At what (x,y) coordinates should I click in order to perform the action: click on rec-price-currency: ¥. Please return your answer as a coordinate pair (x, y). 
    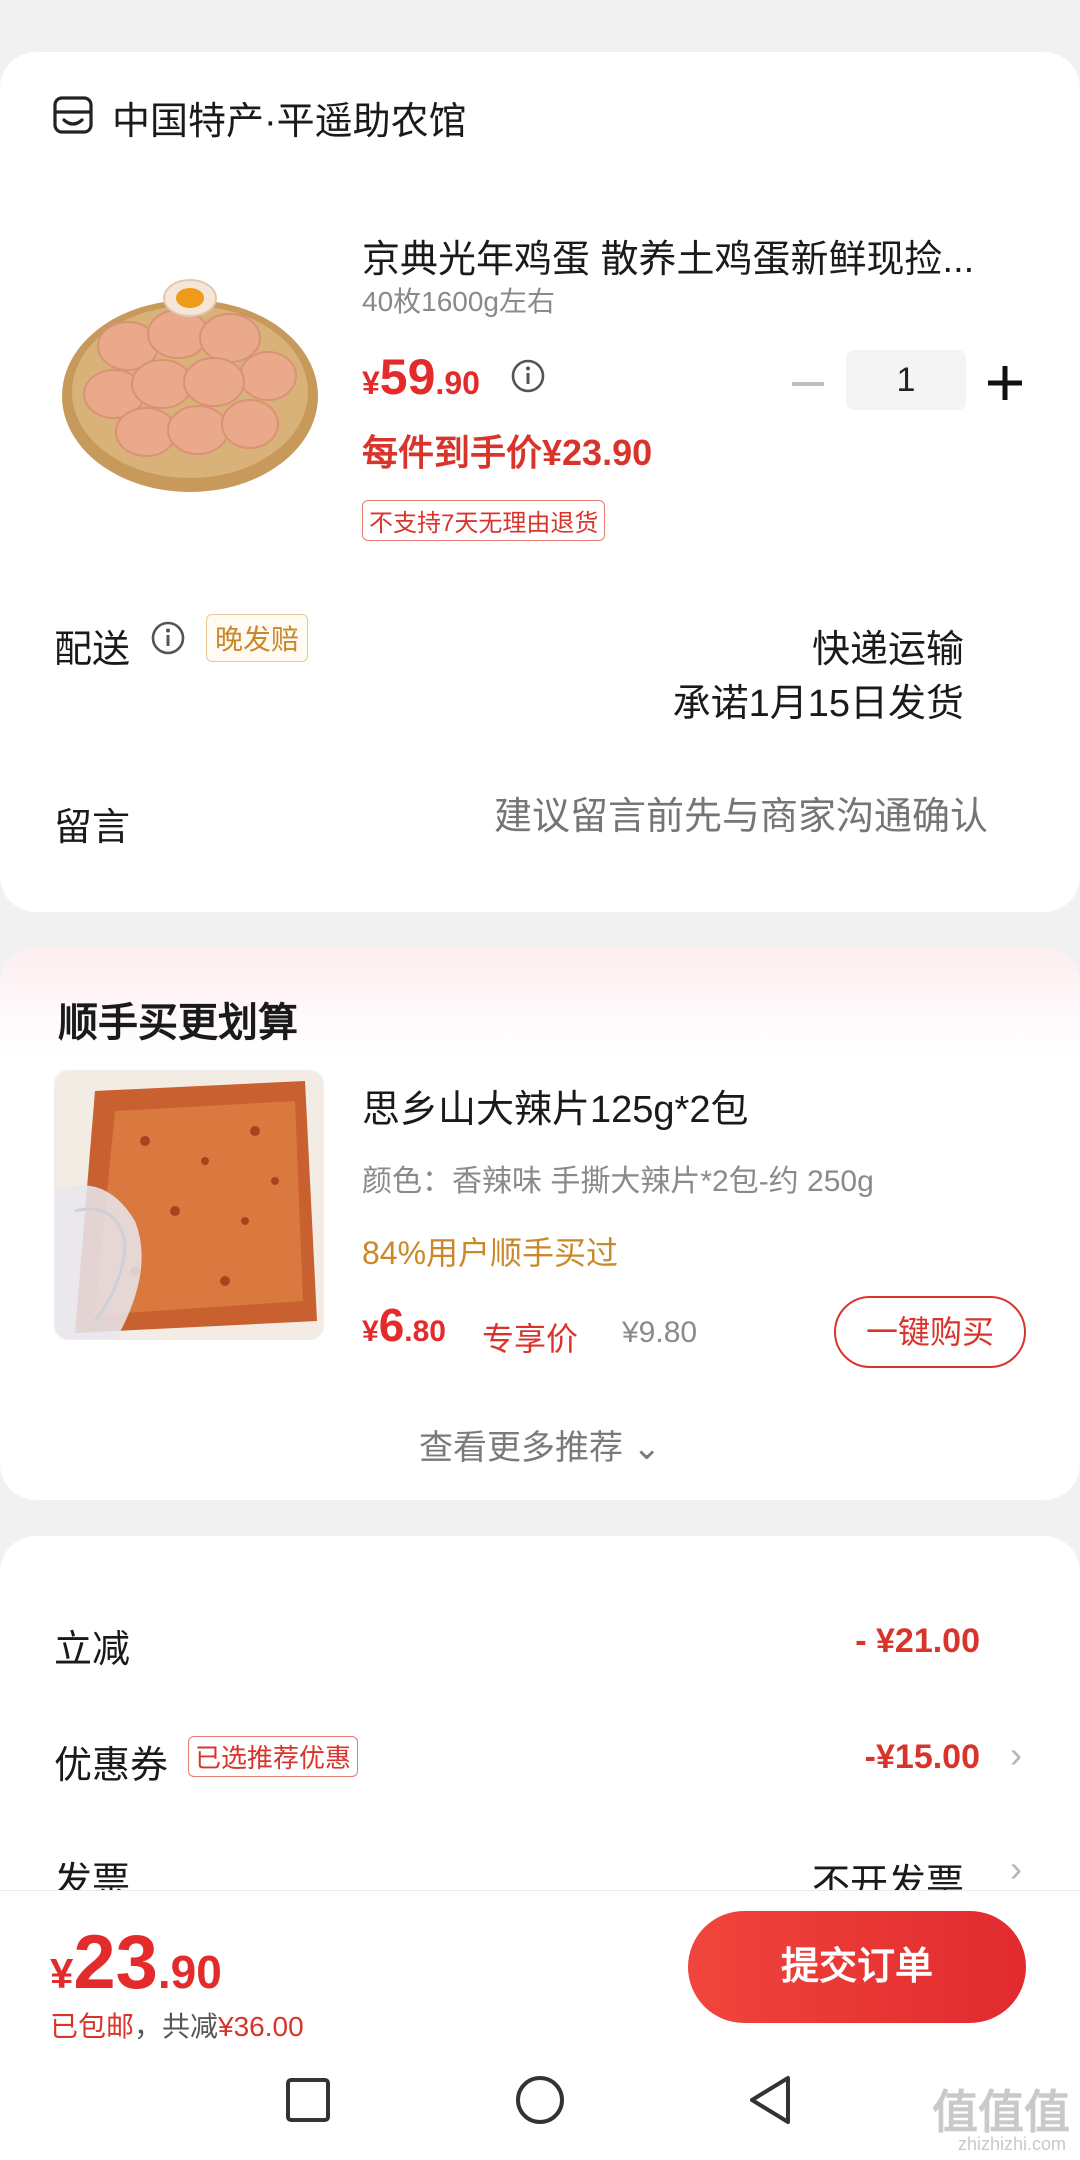
    Looking at the image, I should click on (370, 1331).